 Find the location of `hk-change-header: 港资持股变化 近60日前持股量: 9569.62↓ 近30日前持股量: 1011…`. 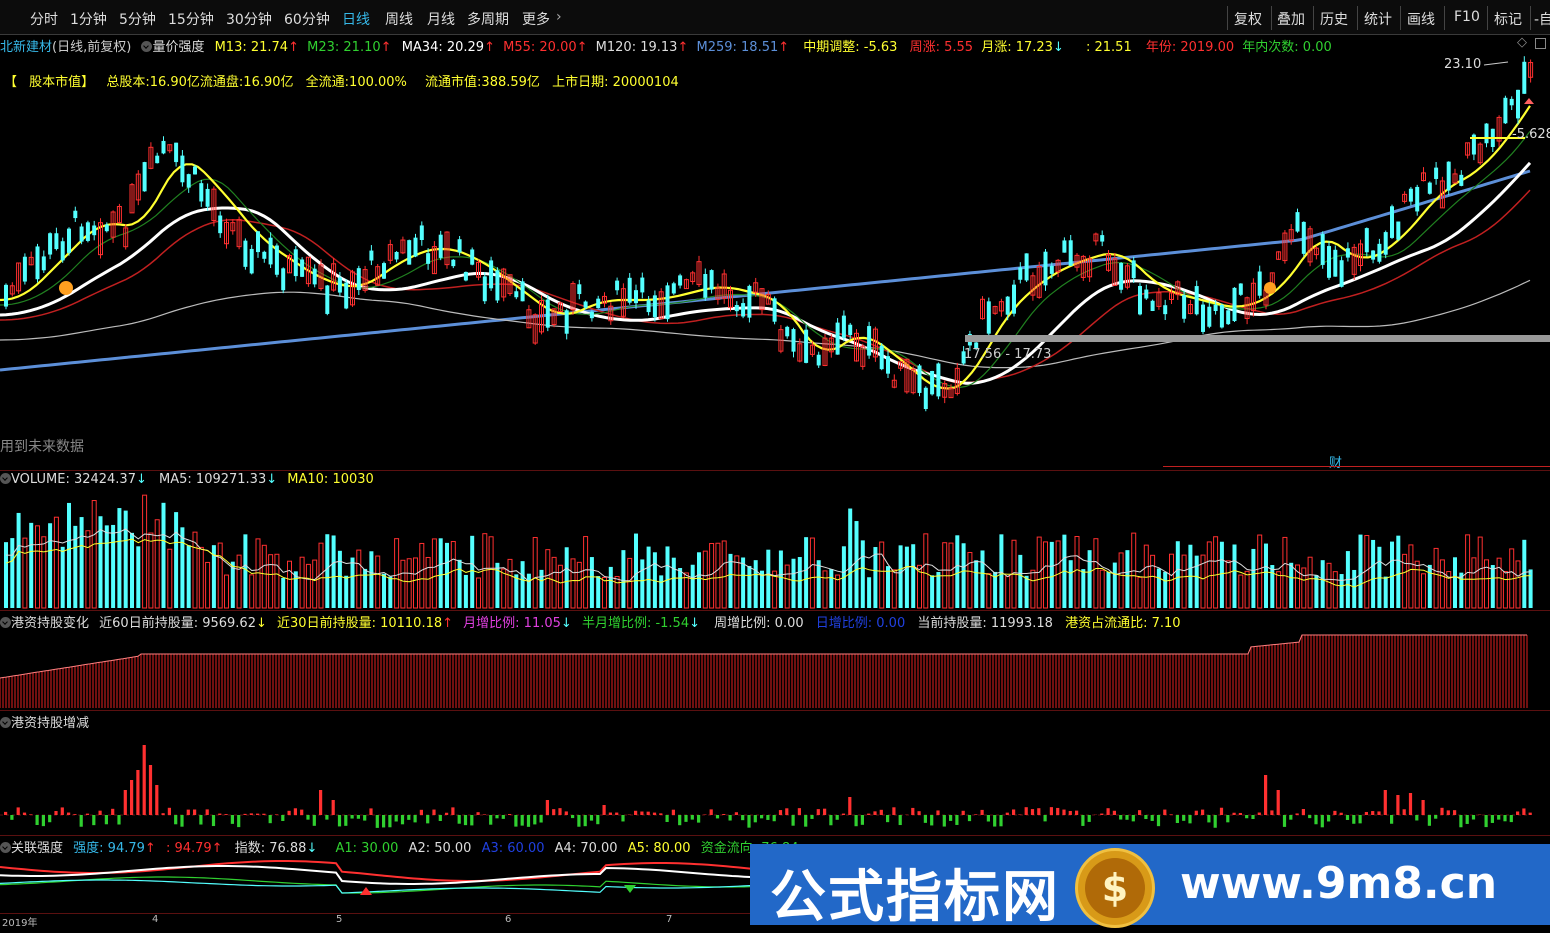

hk-change-header: 港资持股变化 近60日前持股量: 9569.62↓ 近30日前持股量: 1011… is located at coordinates (590, 621).